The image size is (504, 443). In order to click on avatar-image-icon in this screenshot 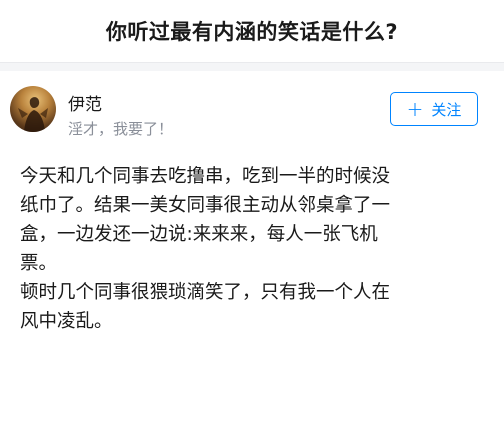, I will do `click(33, 114)`.